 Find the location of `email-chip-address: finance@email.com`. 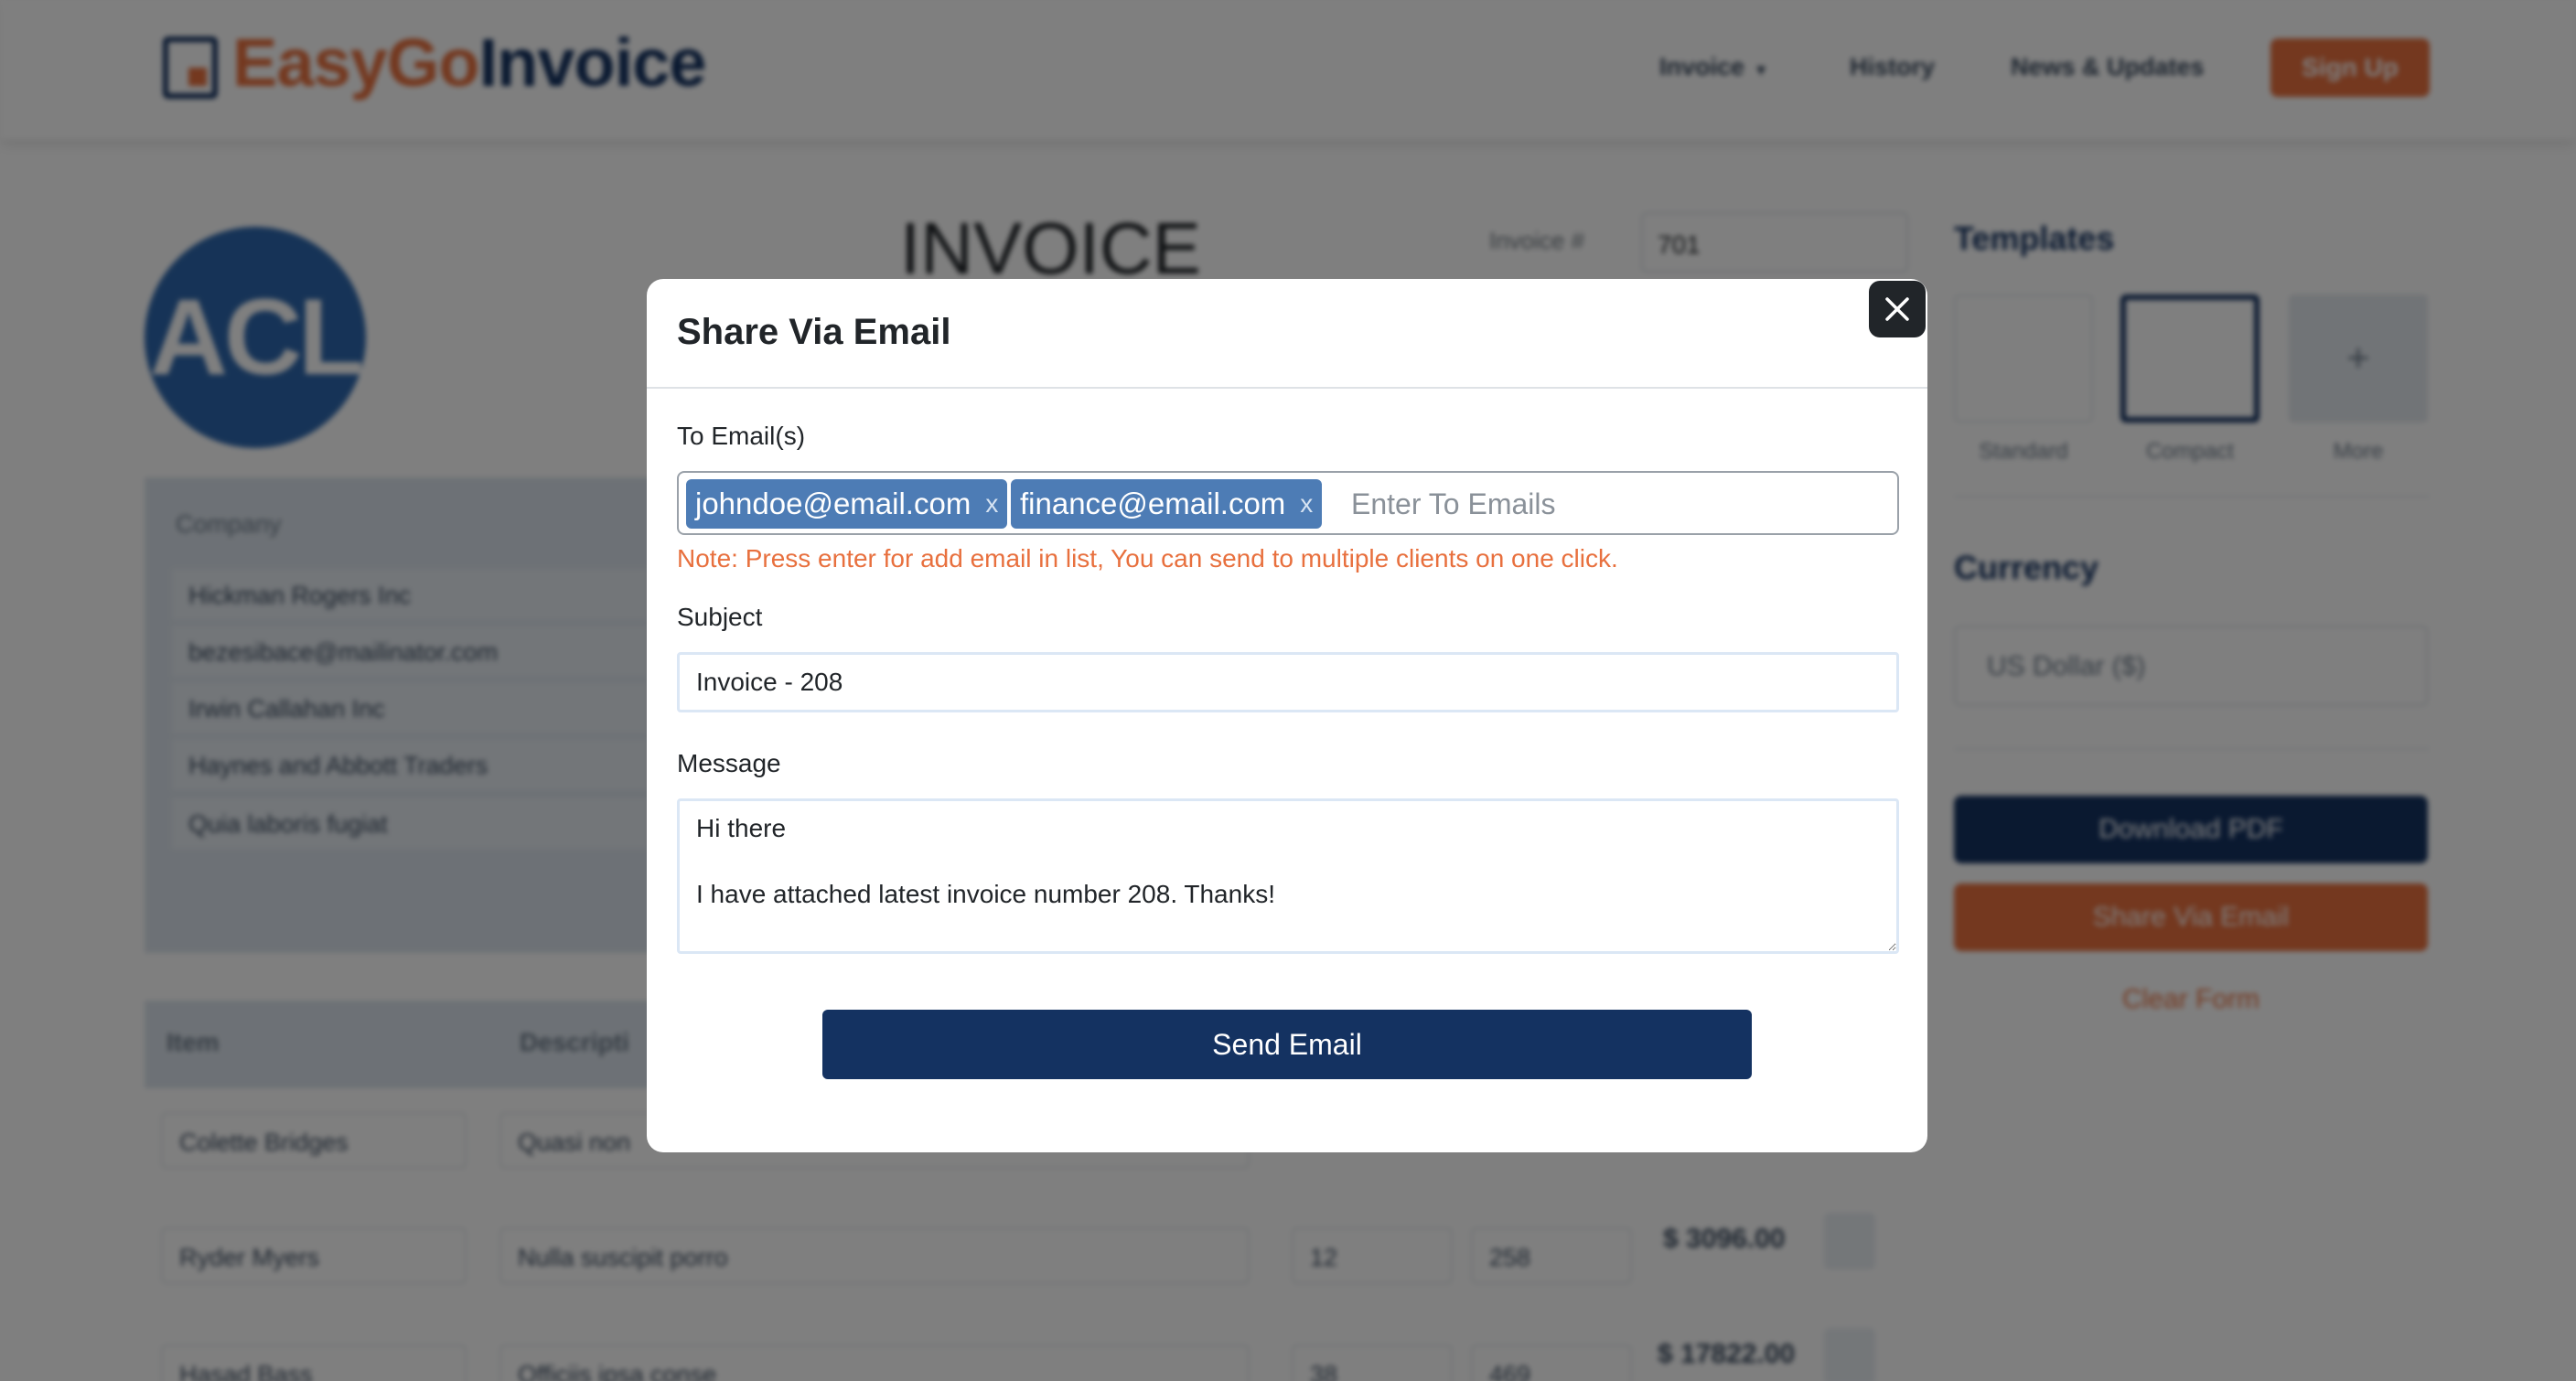

email-chip-address: finance@email.com is located at coordinates (1153, 503).